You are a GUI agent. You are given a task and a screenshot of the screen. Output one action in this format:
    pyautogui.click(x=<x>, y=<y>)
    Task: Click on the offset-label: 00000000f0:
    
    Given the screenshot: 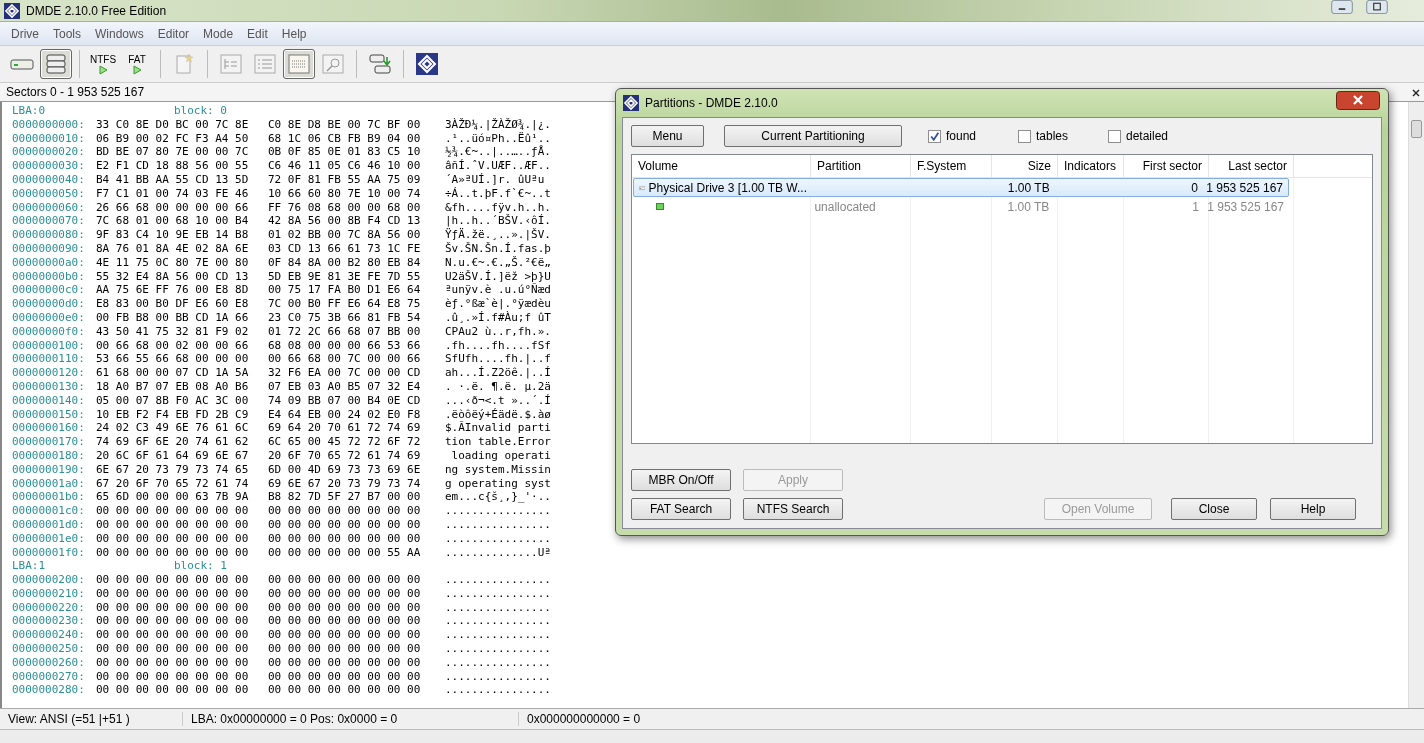 What is the action you would take?
    pyautogui.click(x=49, y=331)
    